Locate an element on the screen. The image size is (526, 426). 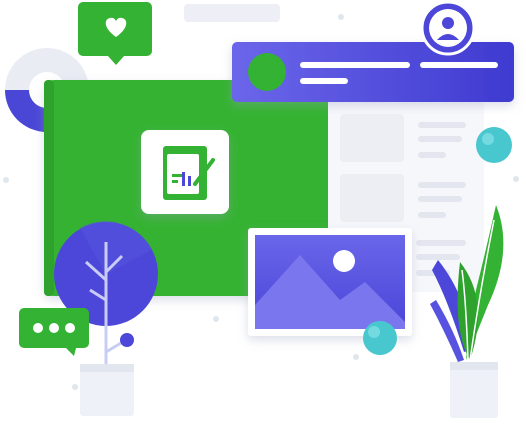
document-edit-icon is located at coordinates (189, 173).